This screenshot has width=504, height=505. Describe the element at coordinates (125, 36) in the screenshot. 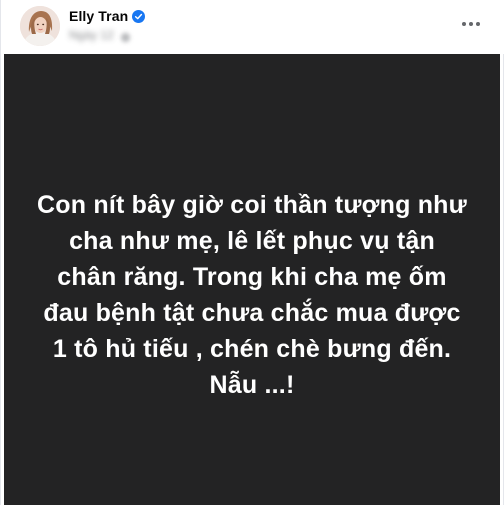

I see `globe-icon` at that location.